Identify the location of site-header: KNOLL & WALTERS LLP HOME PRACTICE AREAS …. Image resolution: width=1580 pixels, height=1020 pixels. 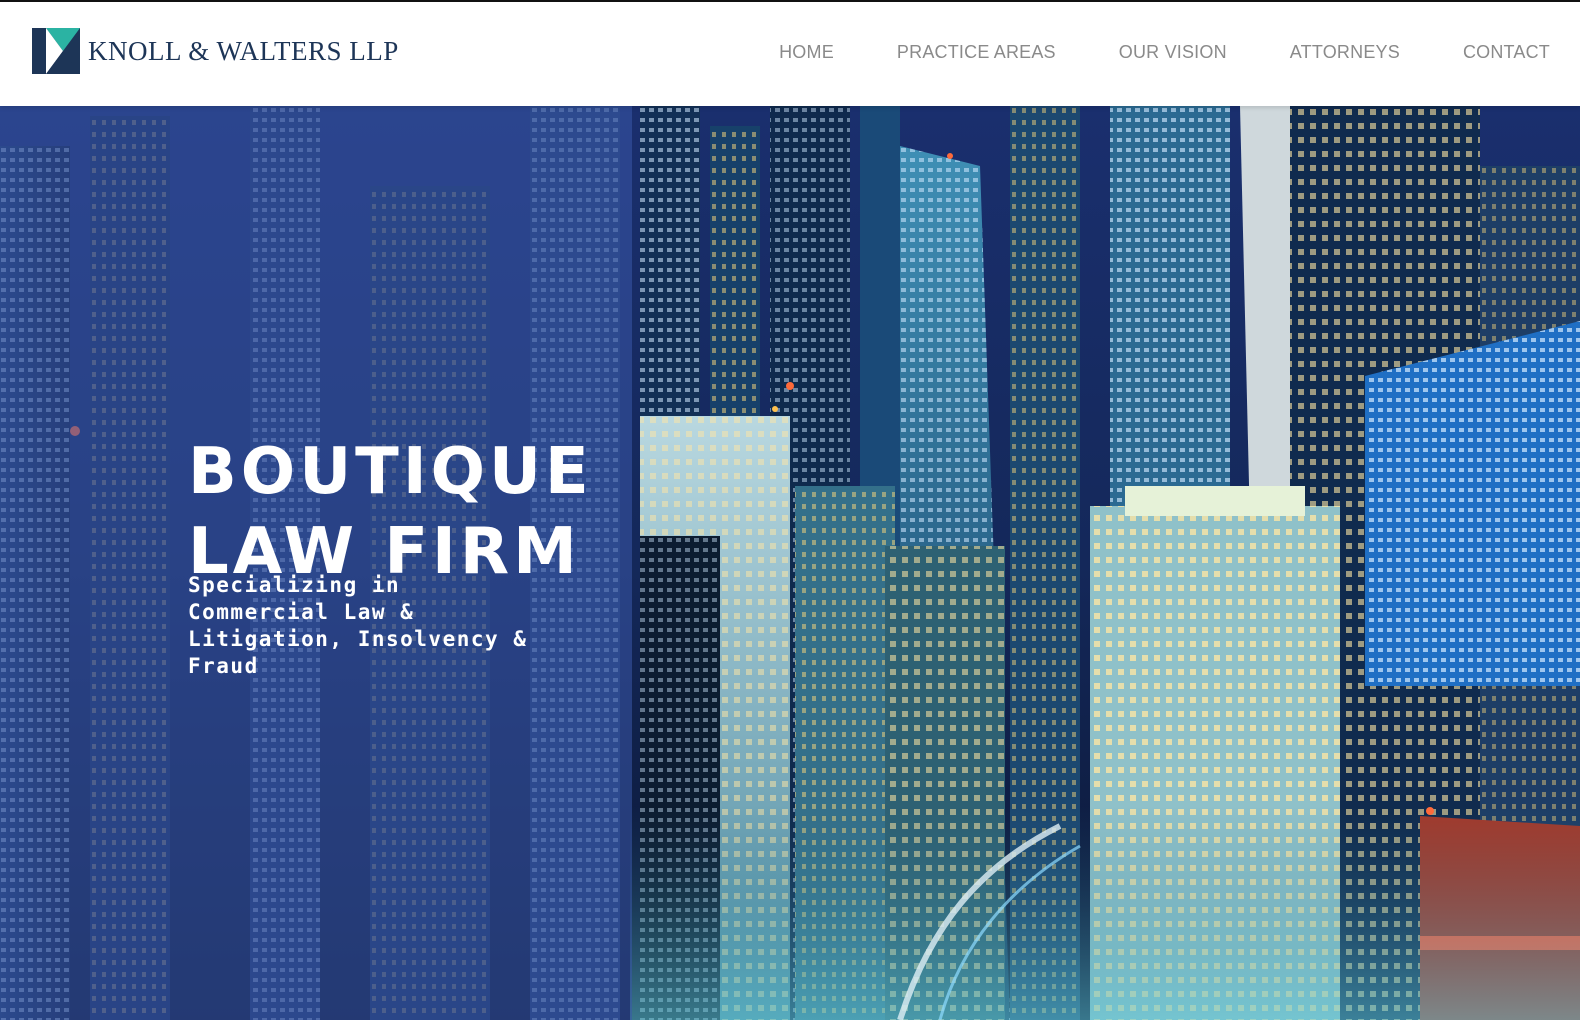
(790, 53).